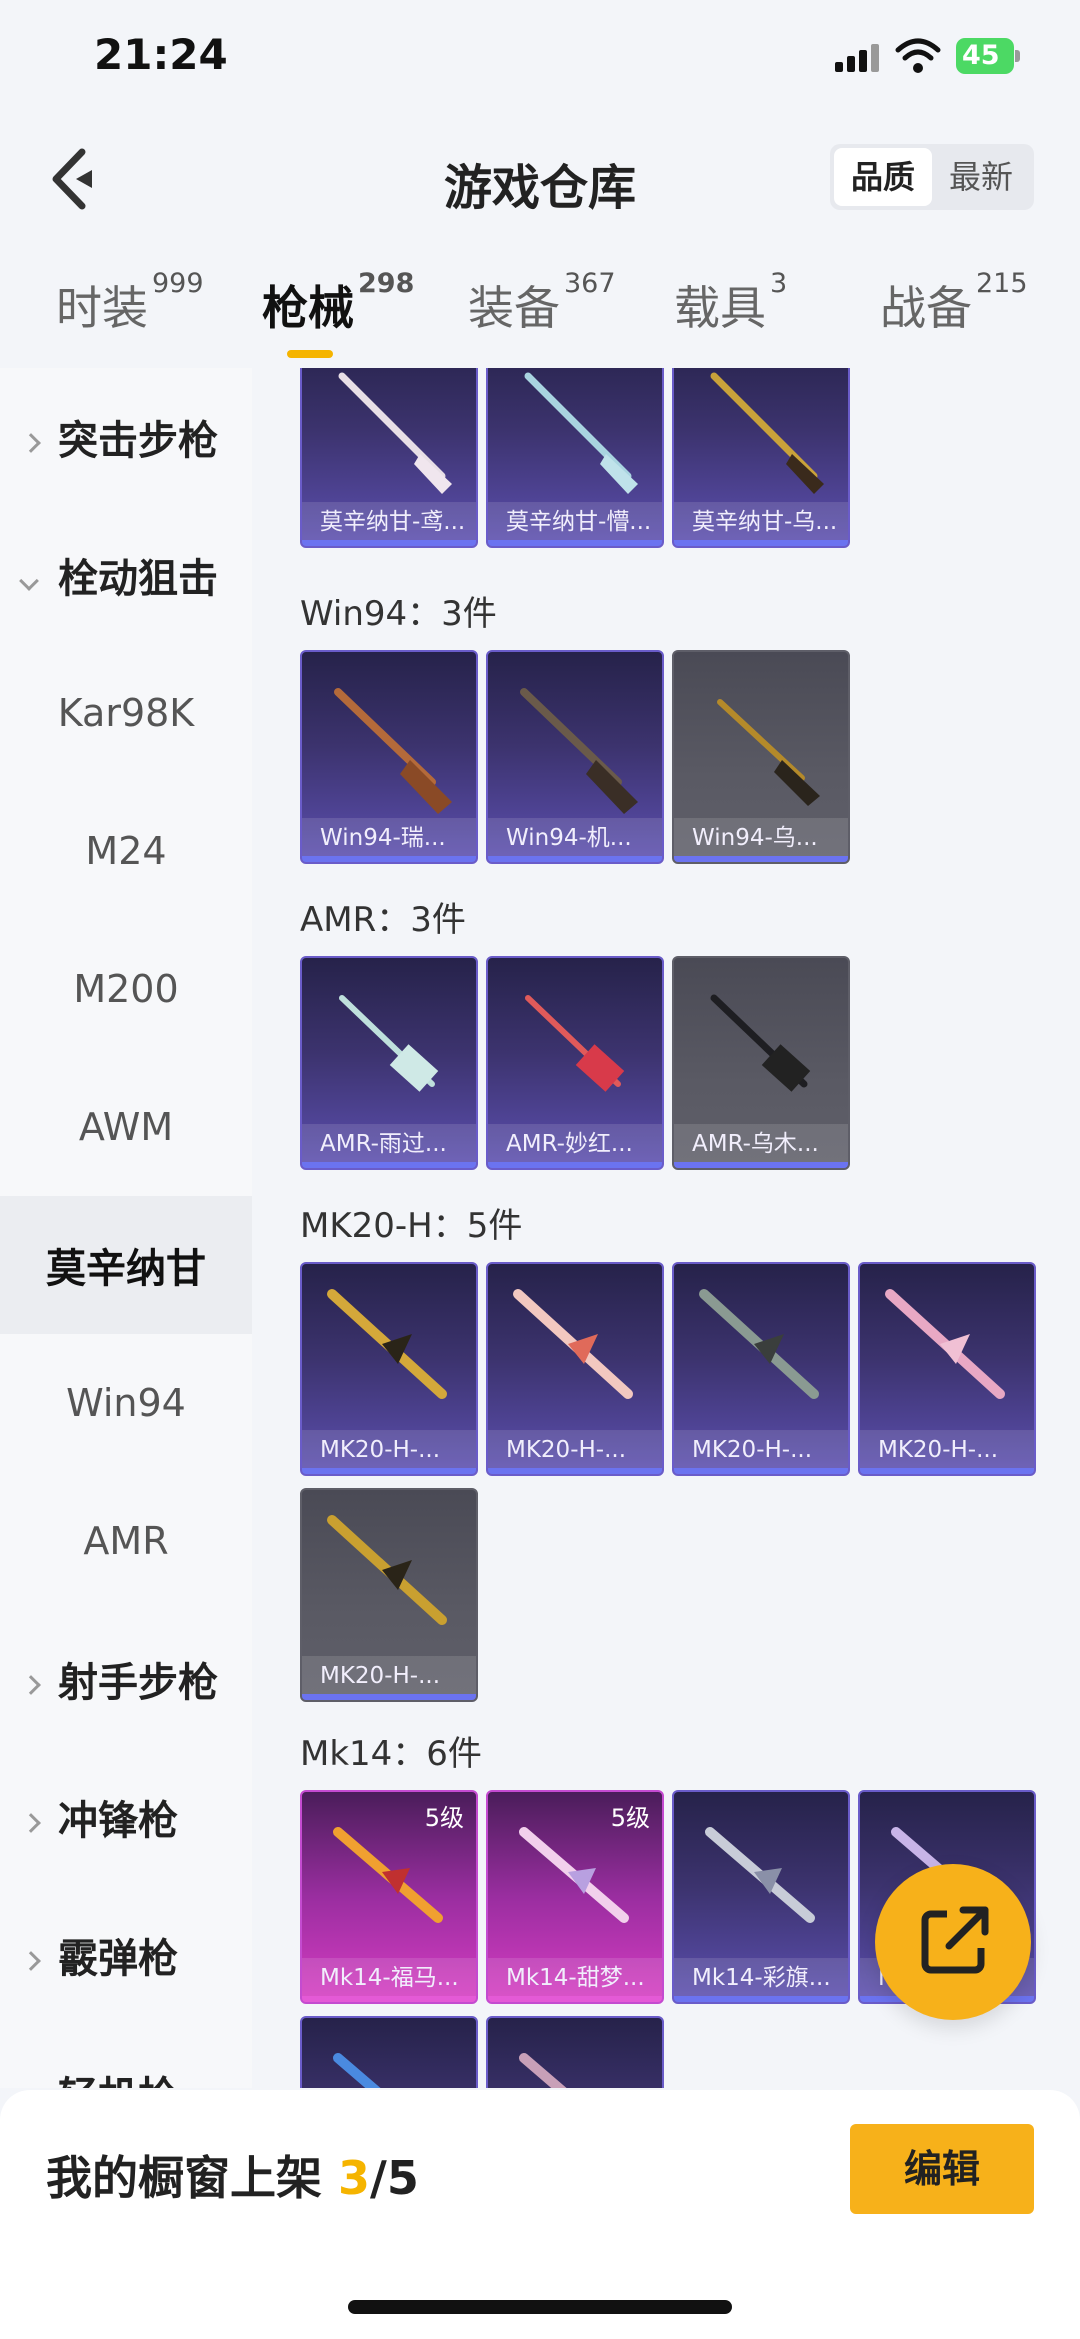 This screenshot has width=1080, height=2339. Describe the element at coordinates (514, 308) in the screenshot. I see `tab-label: 装备` at that location.